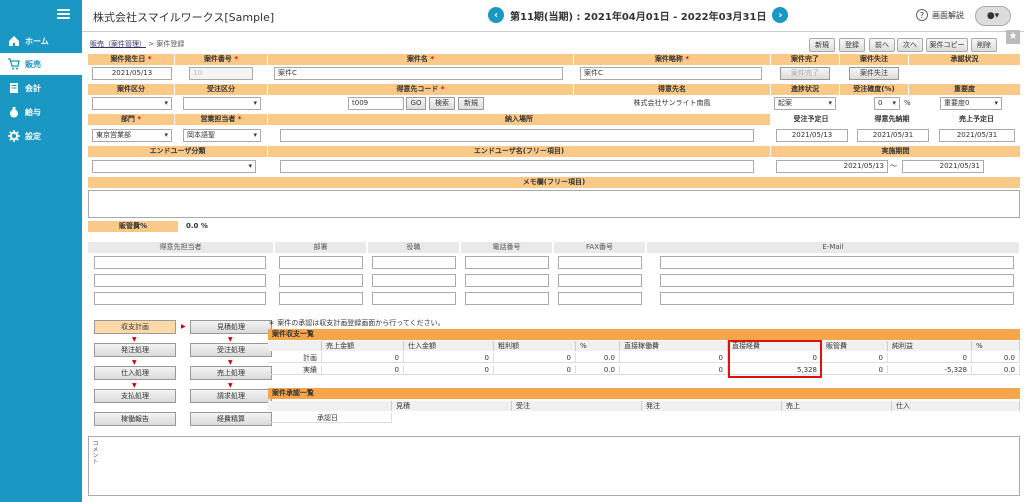 The height and width of the screenshot is (502, 1024). Describe the element at coordinates (940, 15) in the screenshot. I see `help-link: ? 画面解説` at that location.